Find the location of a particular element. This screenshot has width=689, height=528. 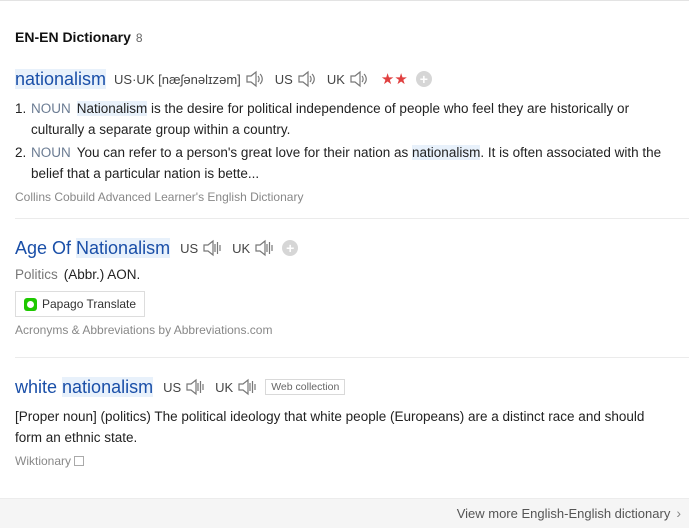

domain-tag: Politics is located at coordinates (36, 274).